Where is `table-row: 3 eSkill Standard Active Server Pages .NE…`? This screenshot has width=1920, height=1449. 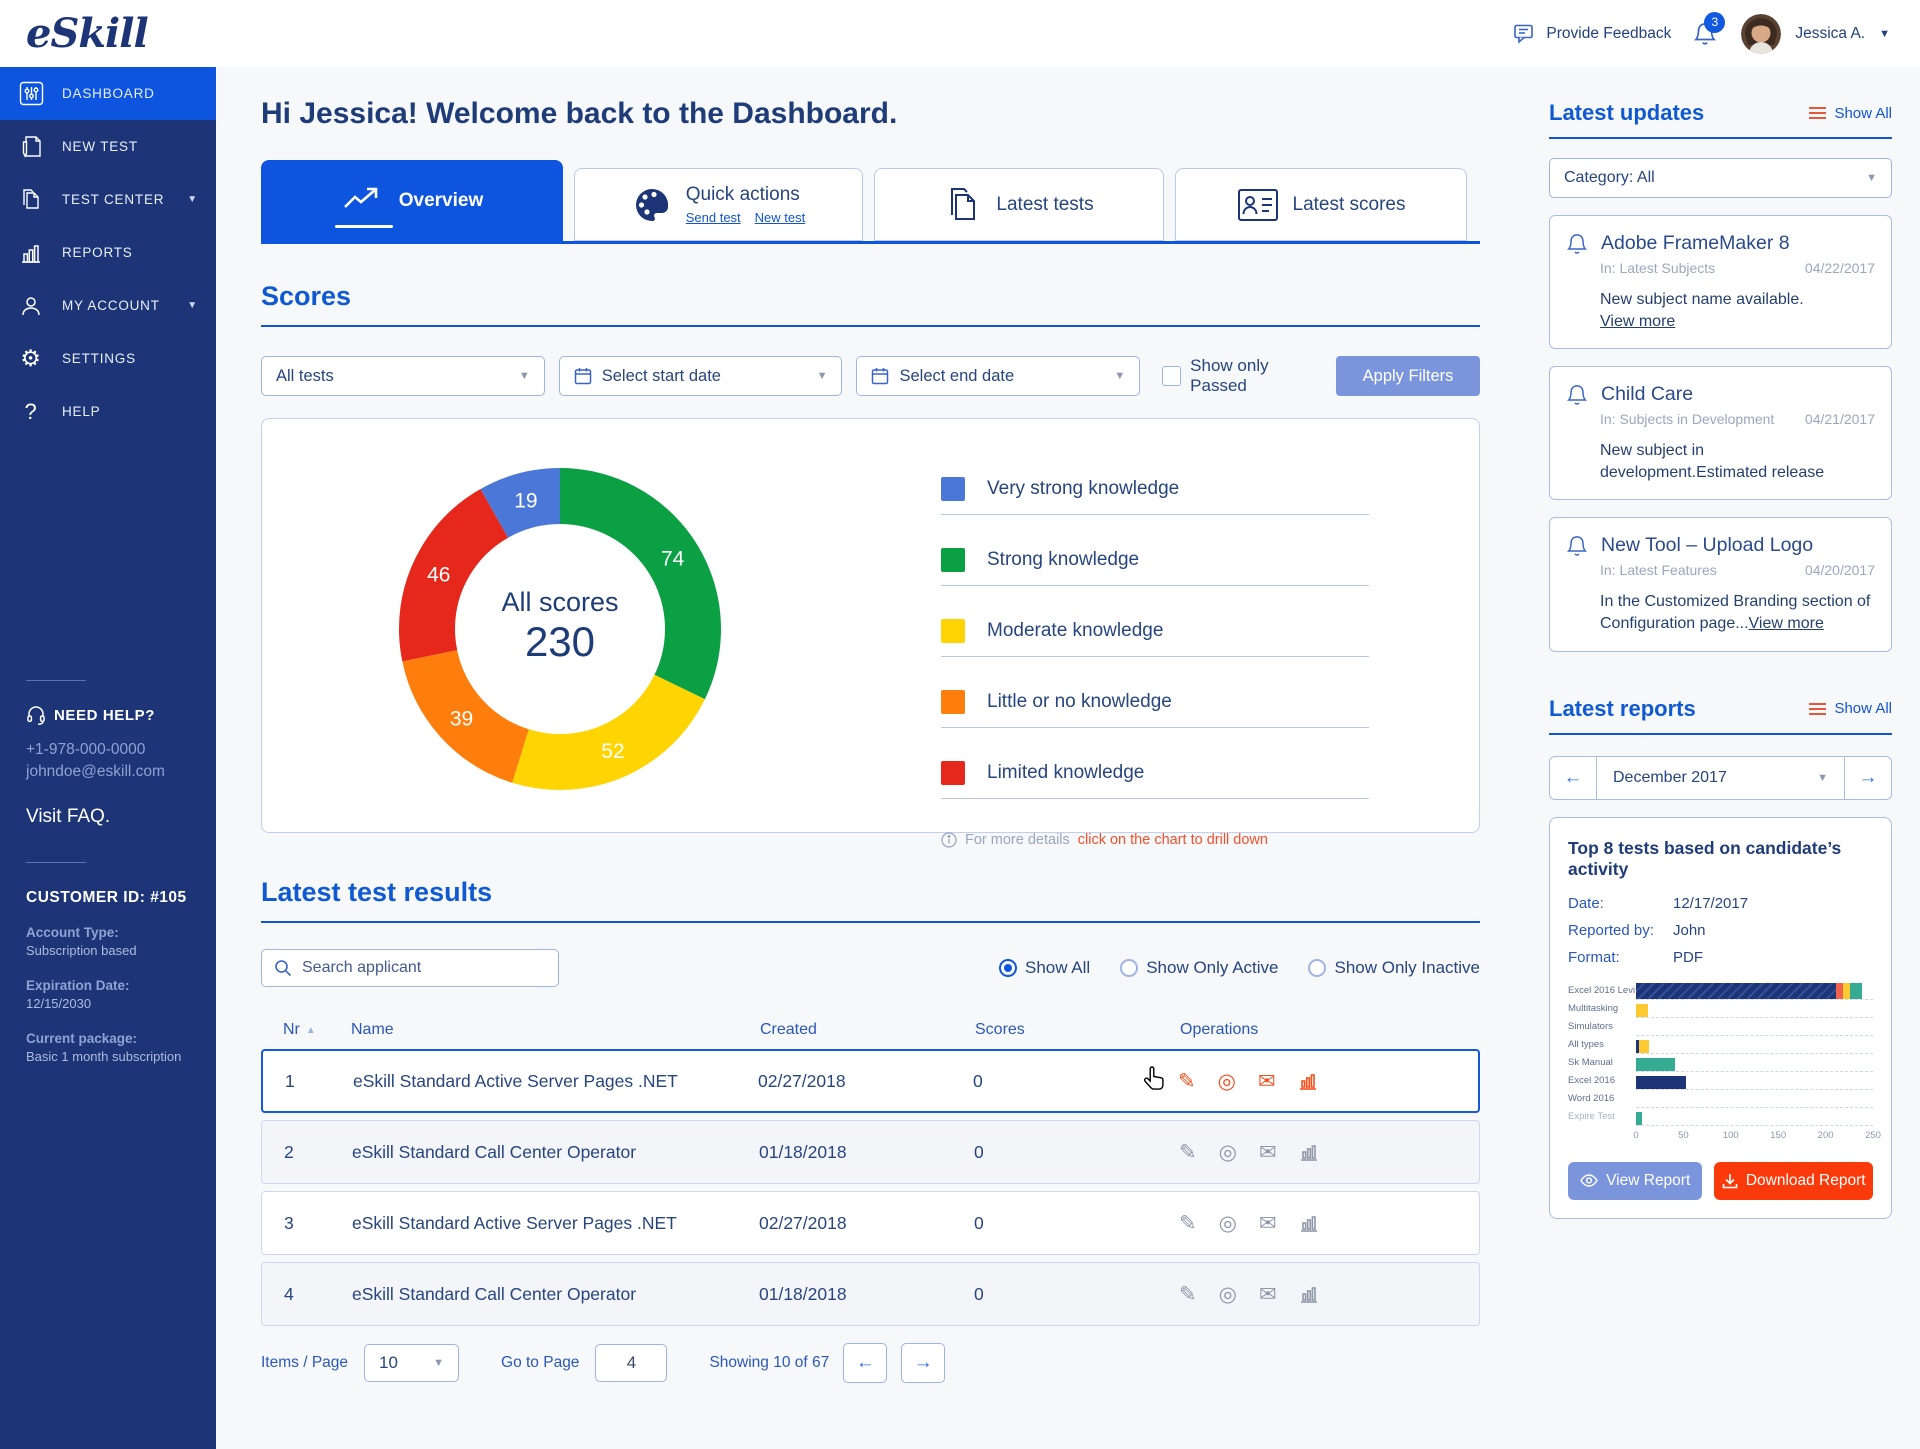
table-row: 3 eSkill Standard Active Server Pages .NE… is located at coordinates (870, 1223).